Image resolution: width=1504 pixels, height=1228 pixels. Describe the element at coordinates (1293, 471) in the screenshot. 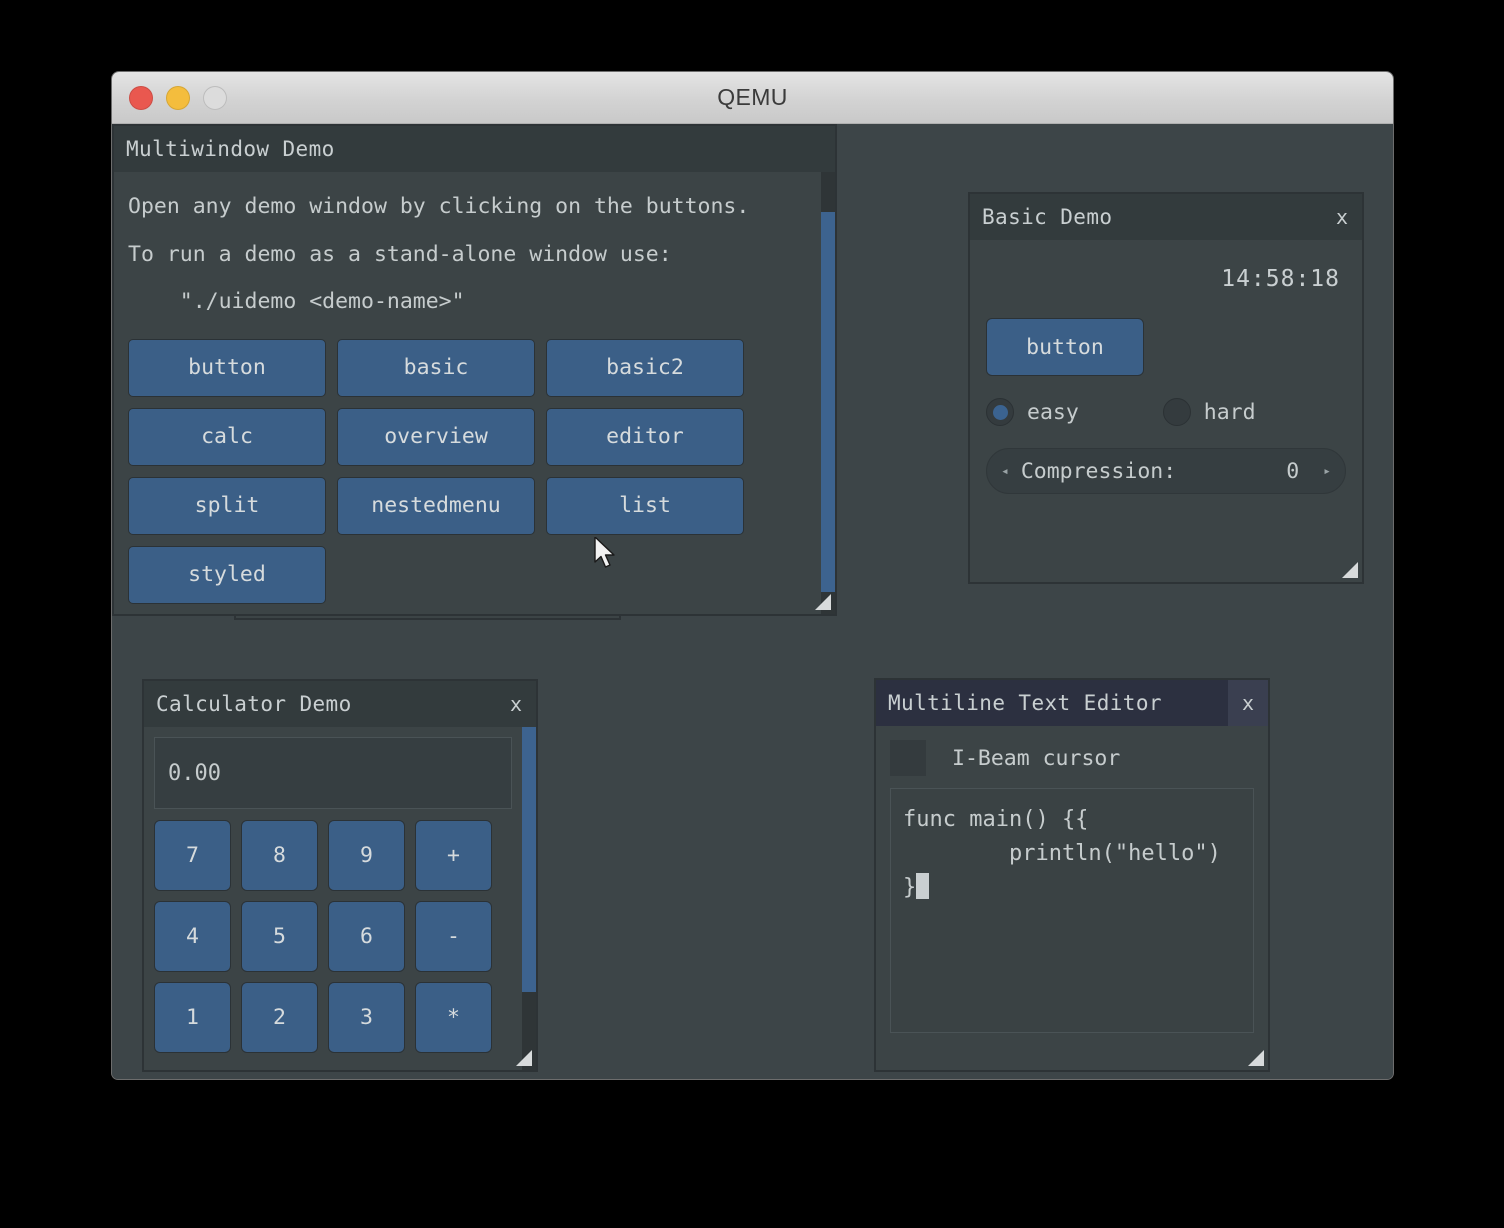

I see `compression-value: 0` at that location.